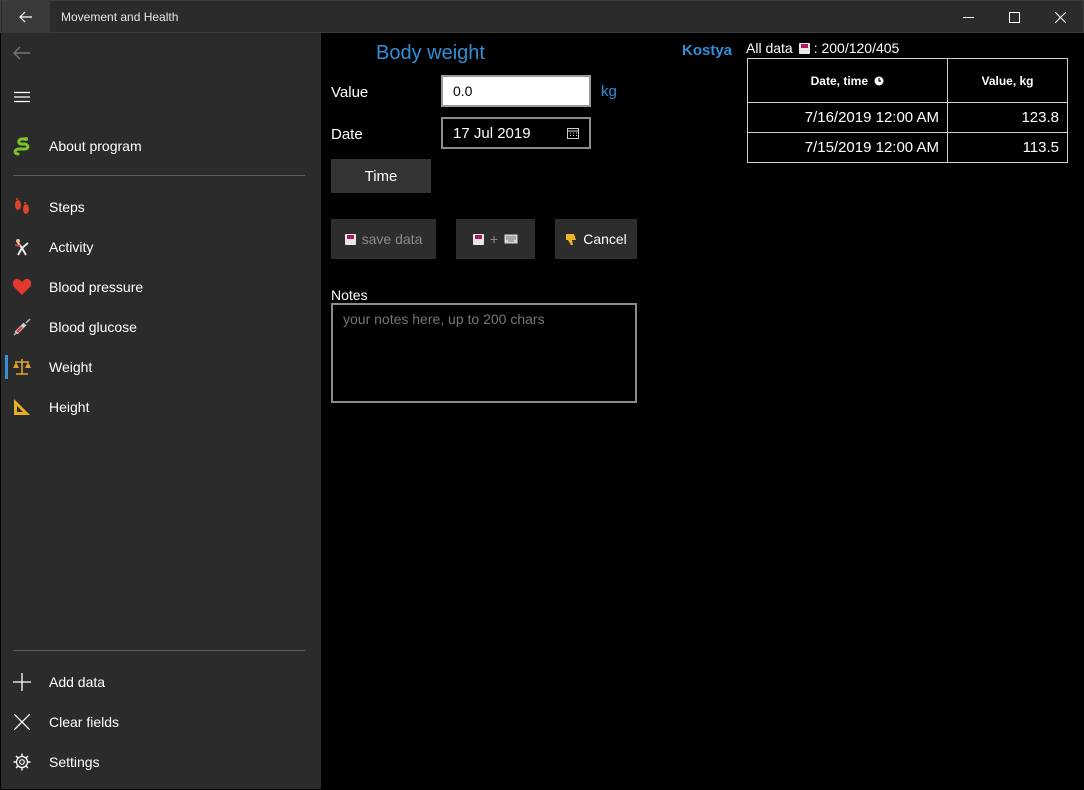  I want to click on sidebar-item-add-data: Add data, so click(161, 682).